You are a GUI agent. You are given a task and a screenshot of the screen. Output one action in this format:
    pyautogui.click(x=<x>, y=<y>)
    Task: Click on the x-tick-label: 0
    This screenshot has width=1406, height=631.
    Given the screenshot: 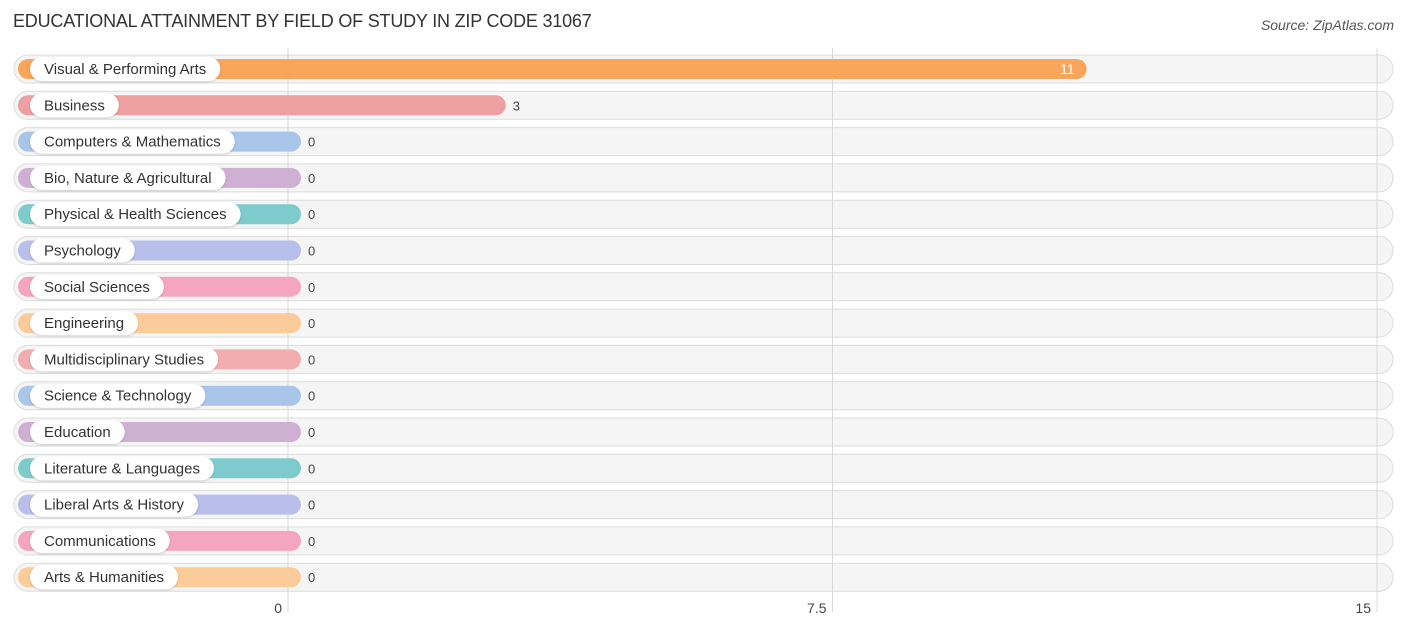 What is the action you would take?
    pyautogui.click(x=278, y=608)
    